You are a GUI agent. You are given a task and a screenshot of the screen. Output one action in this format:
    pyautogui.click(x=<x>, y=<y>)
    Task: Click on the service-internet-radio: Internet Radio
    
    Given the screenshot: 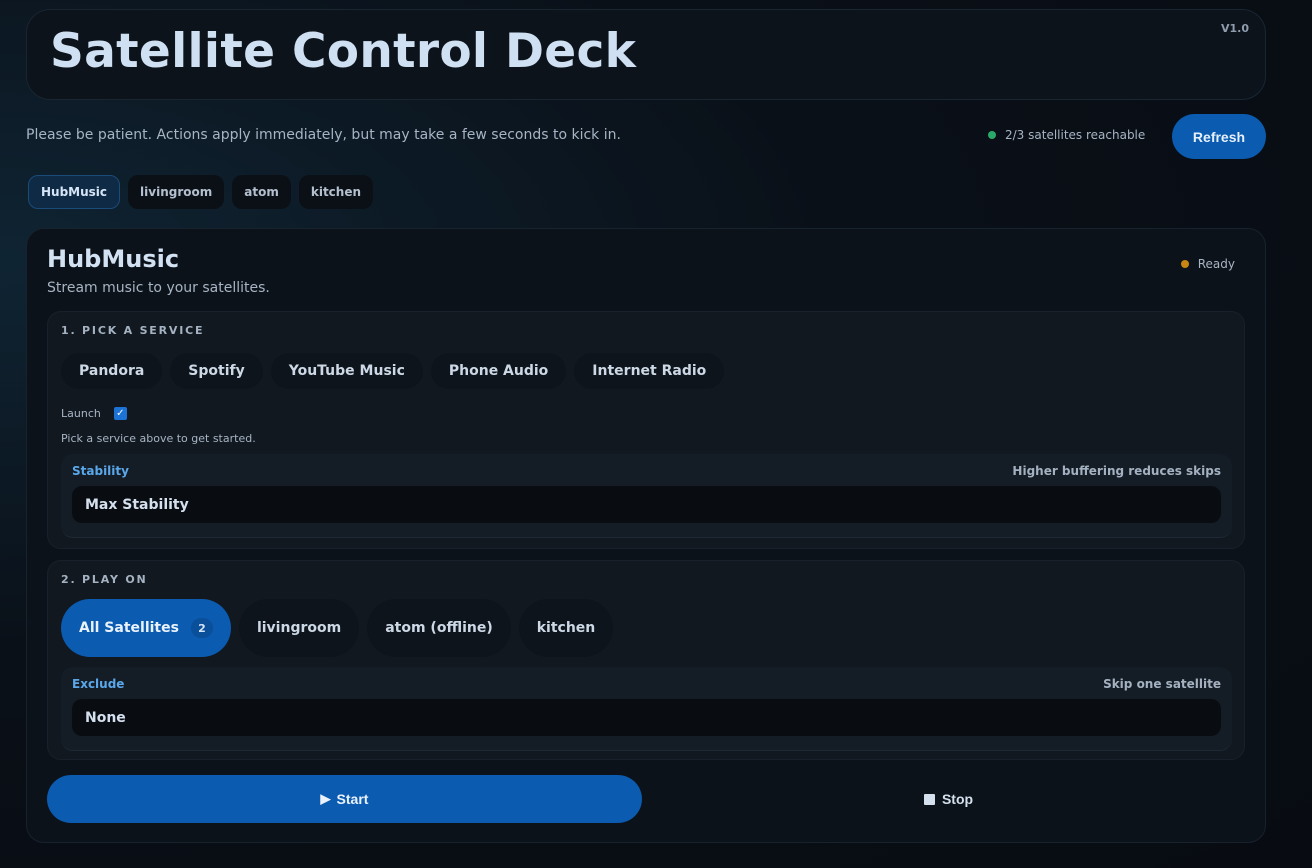 What is the action you would take?
    pyautogui.click(x=649, y=371)
    